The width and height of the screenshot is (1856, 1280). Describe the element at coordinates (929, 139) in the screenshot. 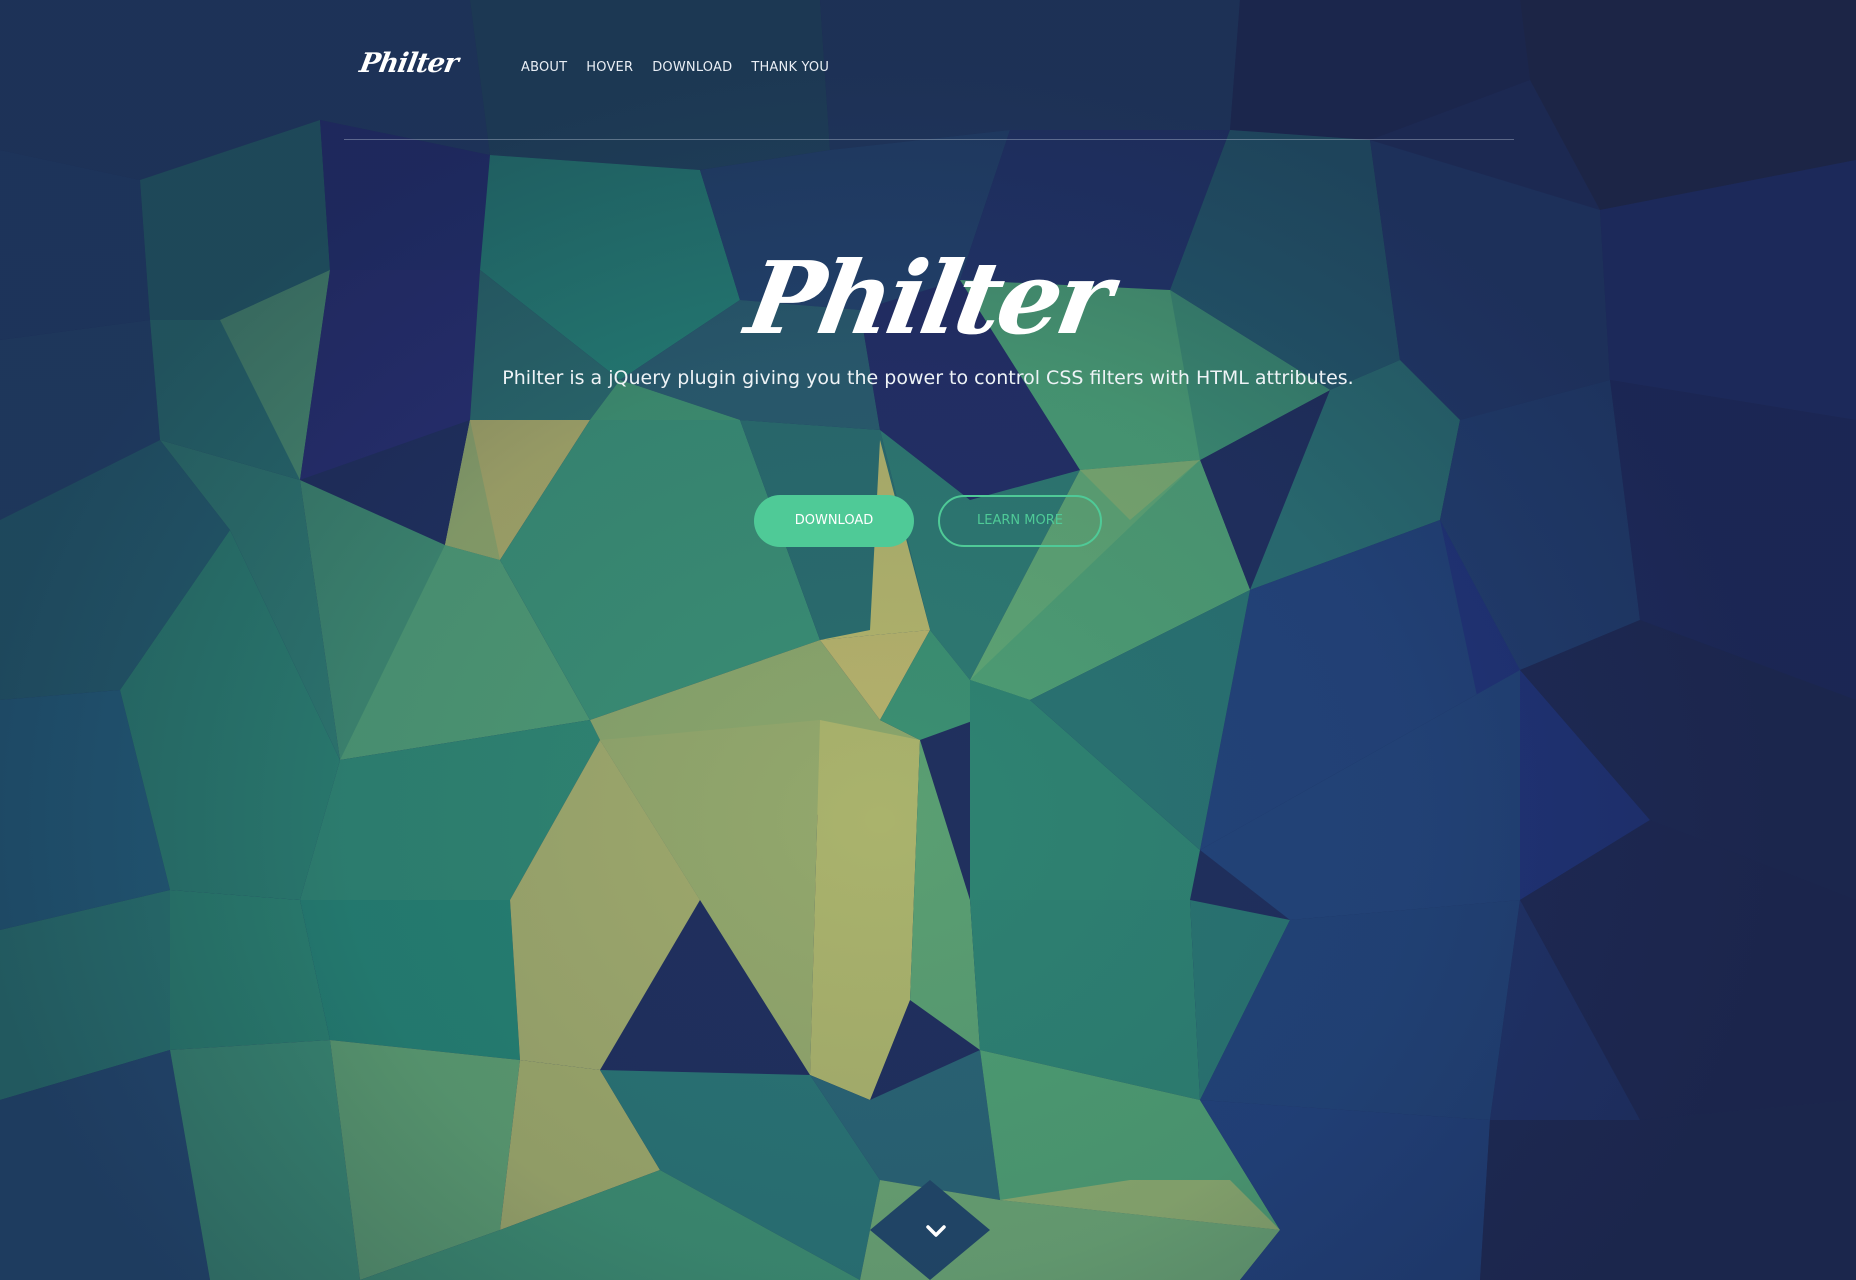

I see `header-divider` at that location.